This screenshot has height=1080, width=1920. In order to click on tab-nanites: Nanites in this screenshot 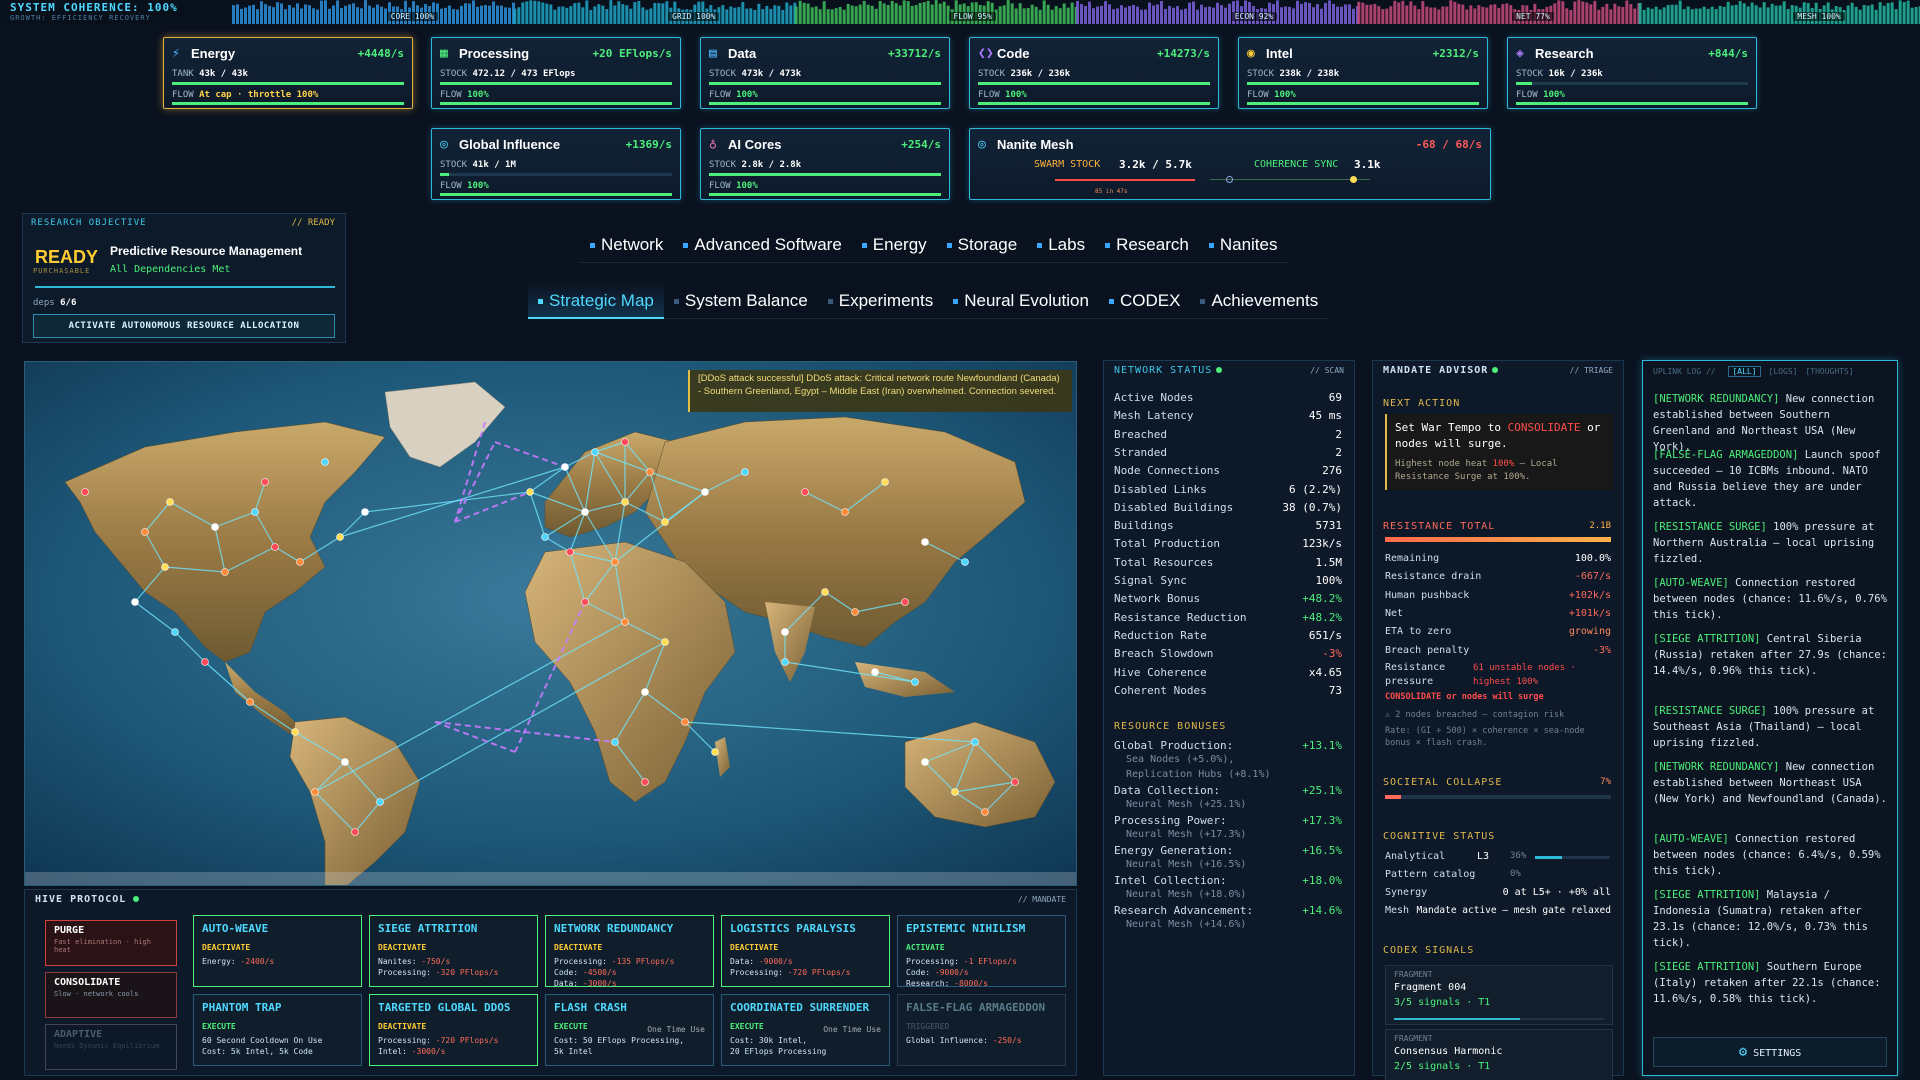, I will do `click(1243, 245)`.